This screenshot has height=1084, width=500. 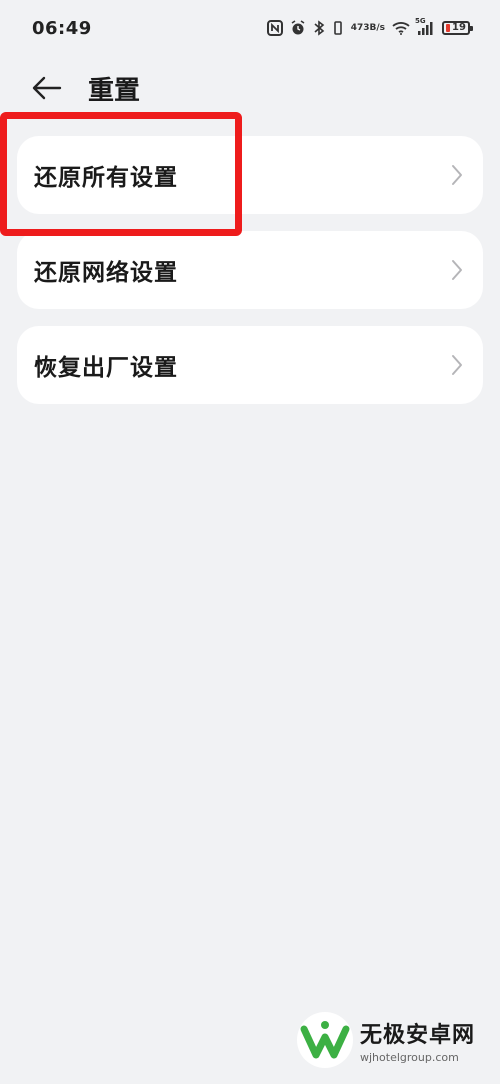 I want to click on arrow-left-icon, so click(x=47, y=88).